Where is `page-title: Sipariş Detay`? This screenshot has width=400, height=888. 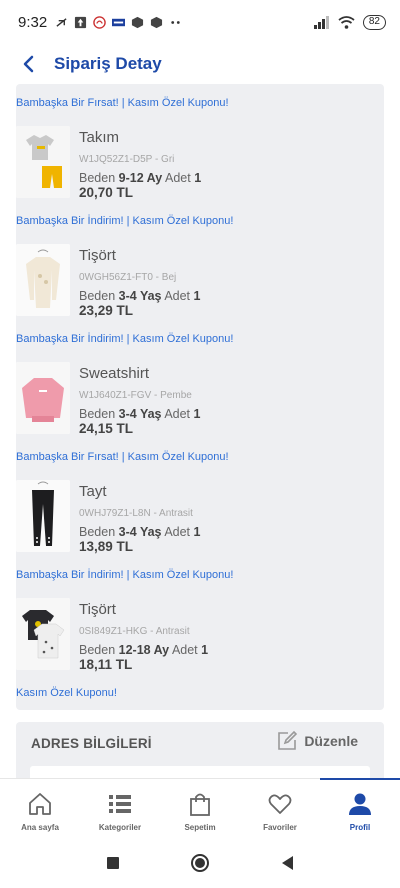
page-title: Sipariş Detay is located at coordinates (108, 63).